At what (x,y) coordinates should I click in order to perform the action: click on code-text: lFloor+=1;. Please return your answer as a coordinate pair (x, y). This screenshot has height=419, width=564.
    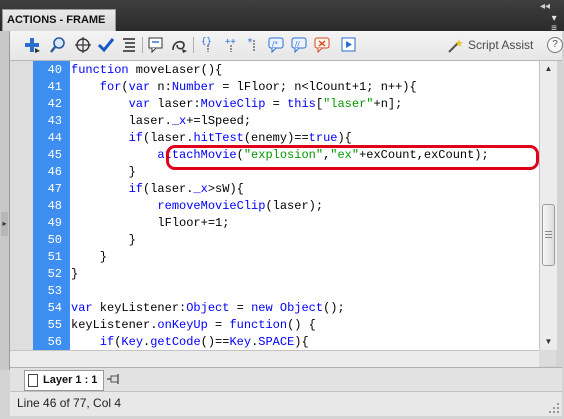
    Looking at the image, I should click on (150, 223).